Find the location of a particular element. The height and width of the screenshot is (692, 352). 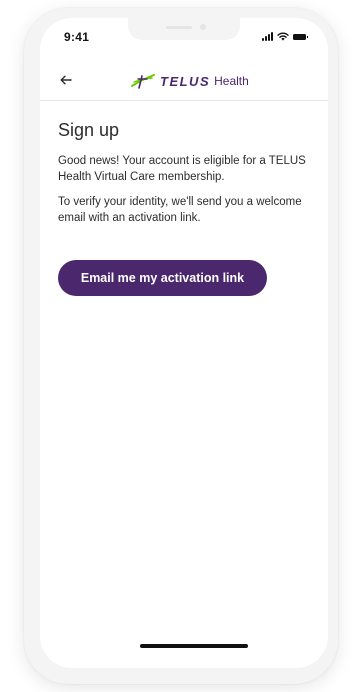

notch is located at coordinates (184, 29).